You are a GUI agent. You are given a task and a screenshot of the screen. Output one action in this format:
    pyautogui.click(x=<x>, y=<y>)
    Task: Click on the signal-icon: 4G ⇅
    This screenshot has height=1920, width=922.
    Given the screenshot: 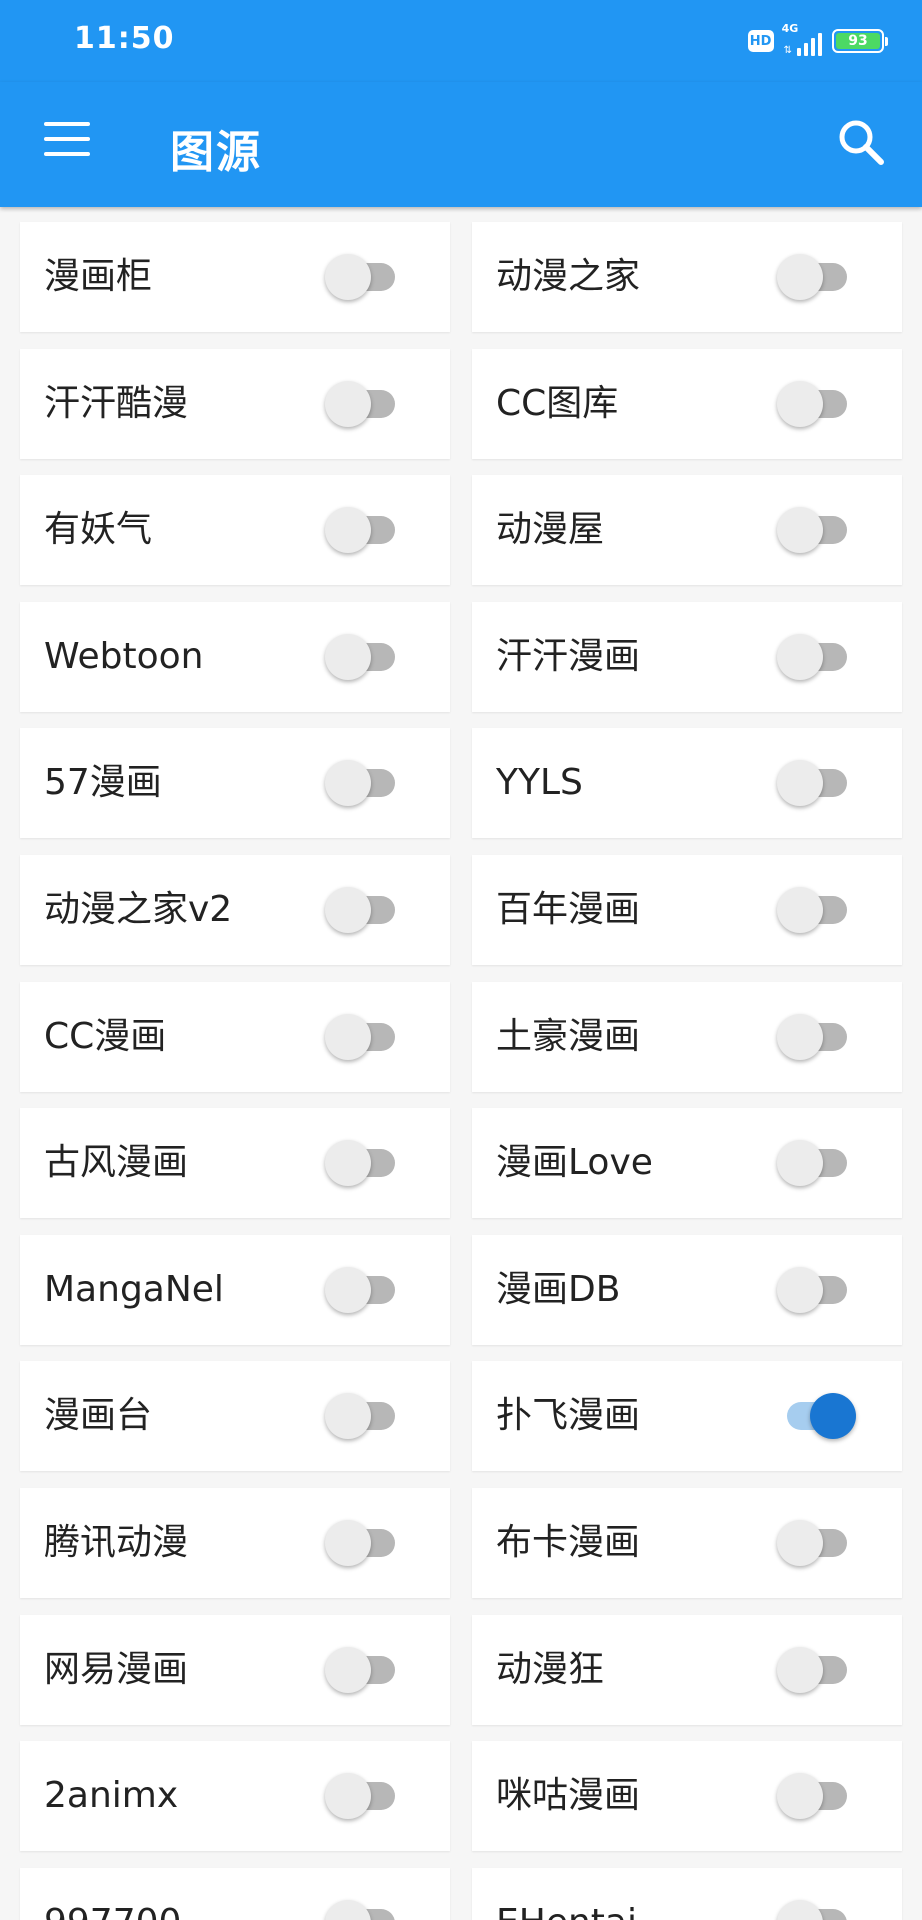 What is the action you would take?
    pyautogui.click(x=802, y=39)
    